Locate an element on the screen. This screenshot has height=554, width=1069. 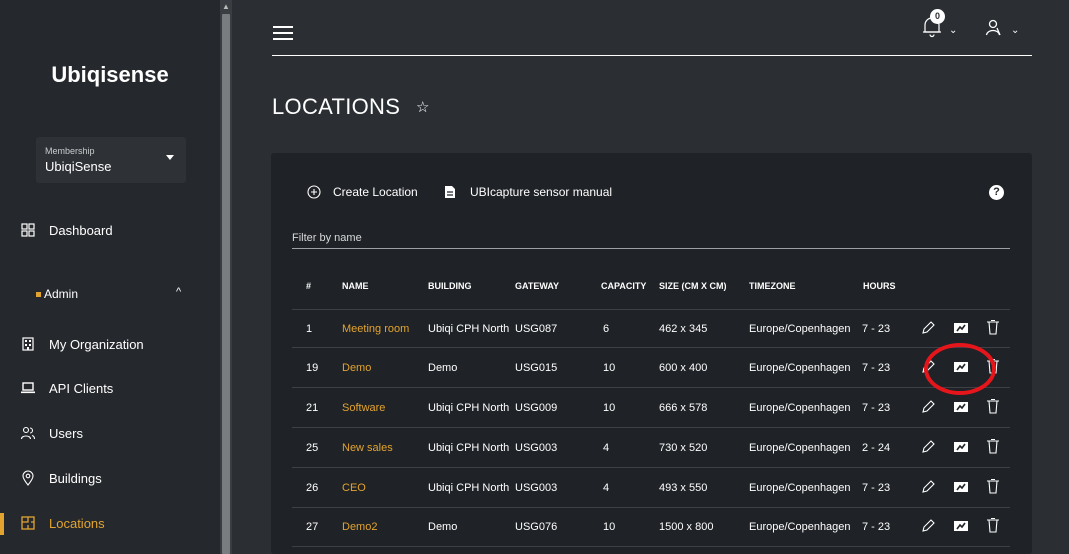
brand-logo: Ubiqisense is located at coordinates (110, 74).